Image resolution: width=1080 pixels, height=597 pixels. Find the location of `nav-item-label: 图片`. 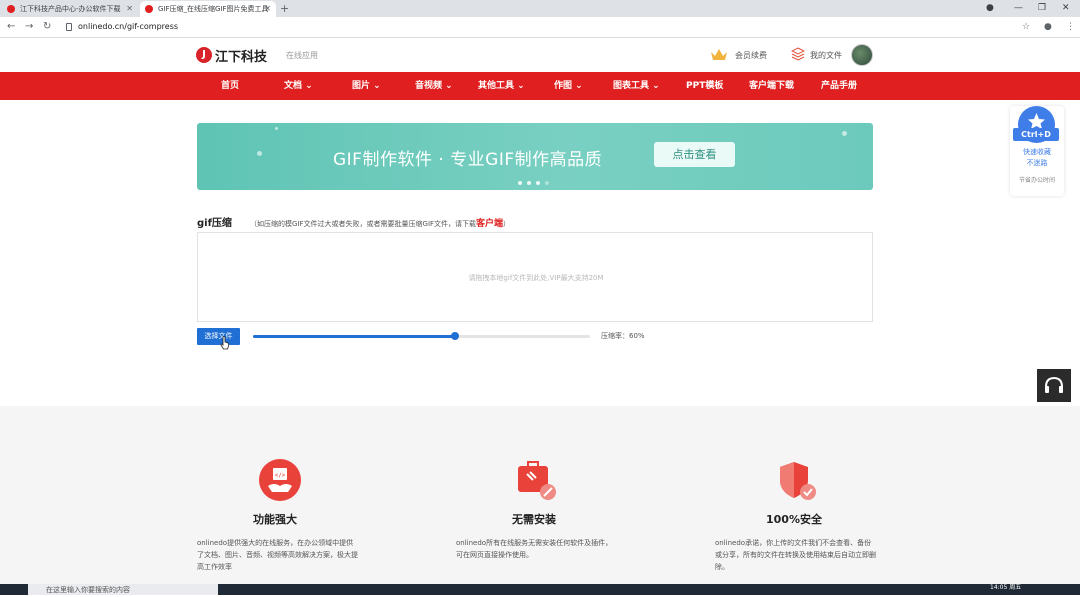

nav-item-label: 图片 is located at coordinates (361, 86).